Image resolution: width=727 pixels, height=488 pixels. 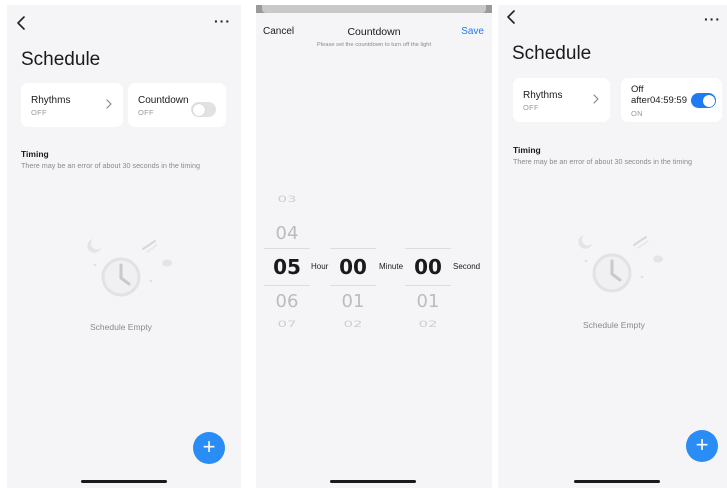 I want to click on hour-picker: 03 04 05 06 07, so click(x=287, y=265).